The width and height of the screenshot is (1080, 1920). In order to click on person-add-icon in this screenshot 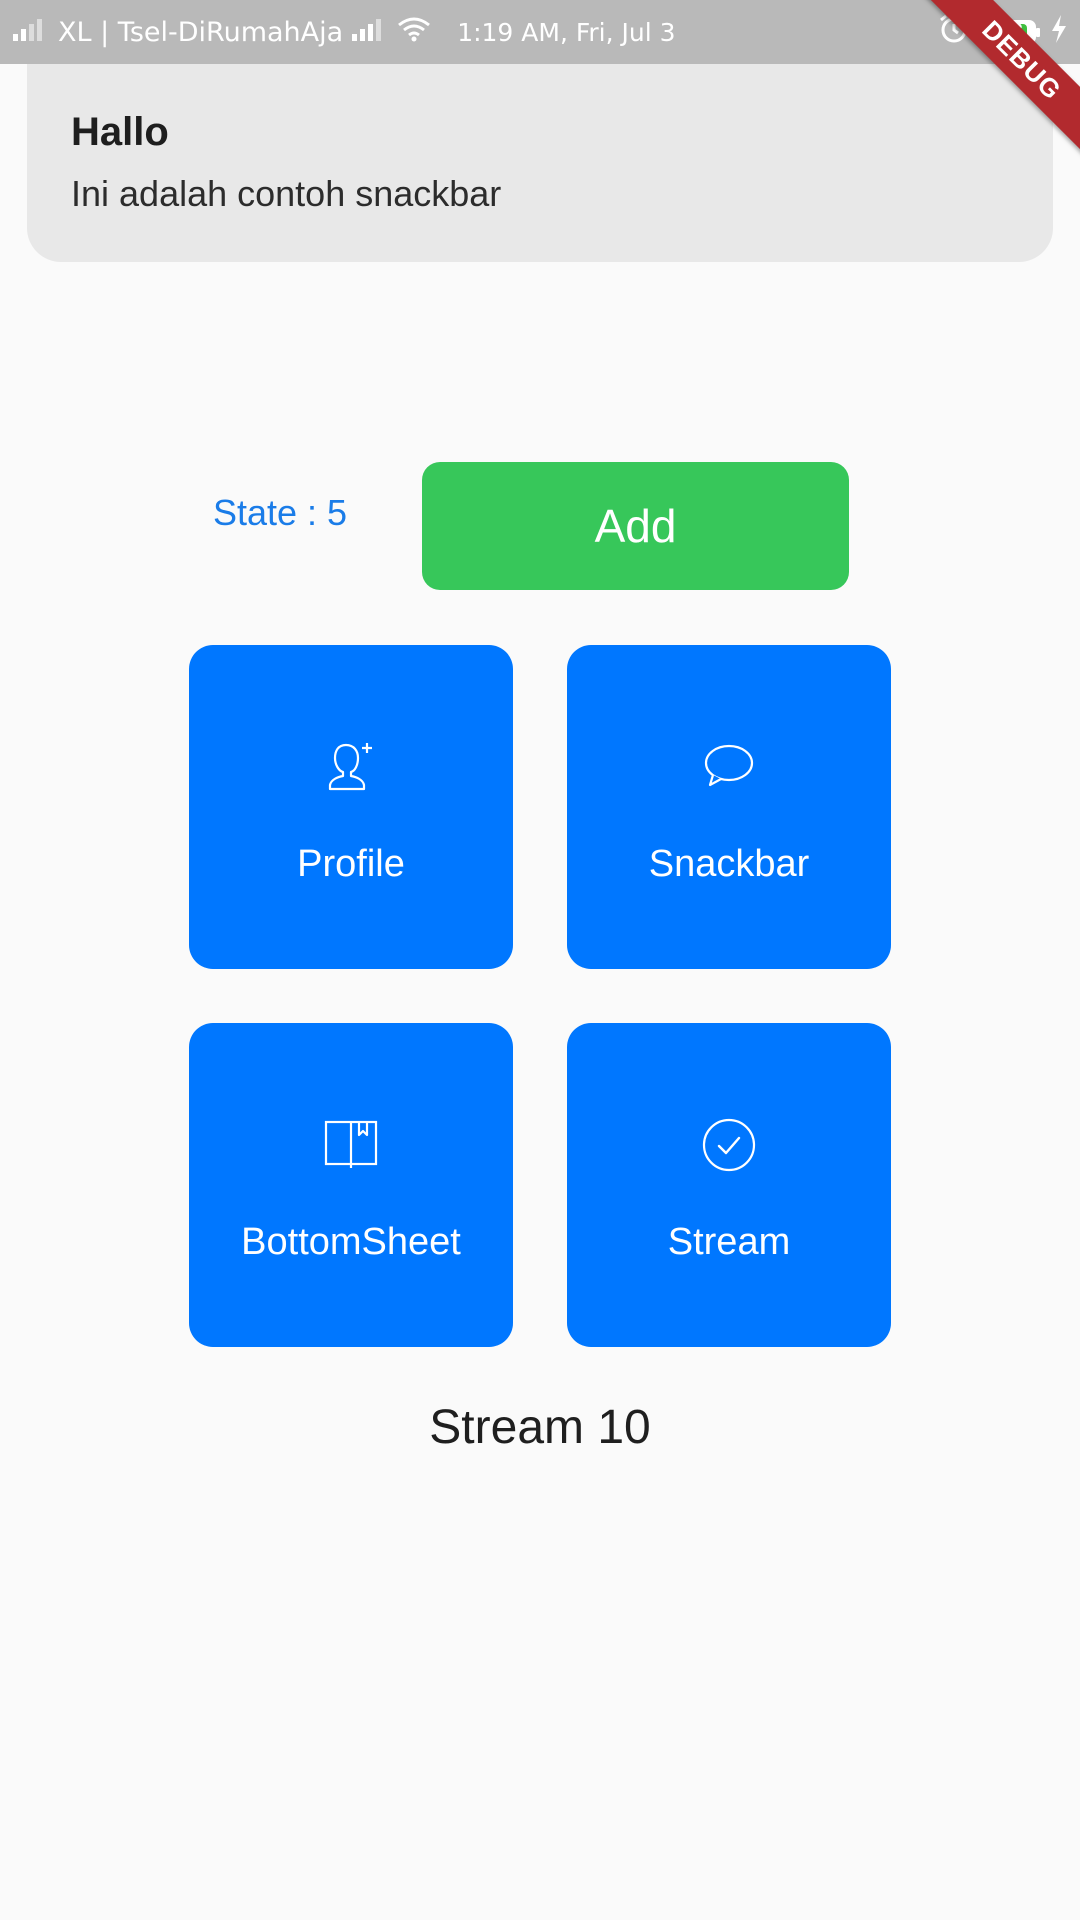, I will do `click(351, 767)`.